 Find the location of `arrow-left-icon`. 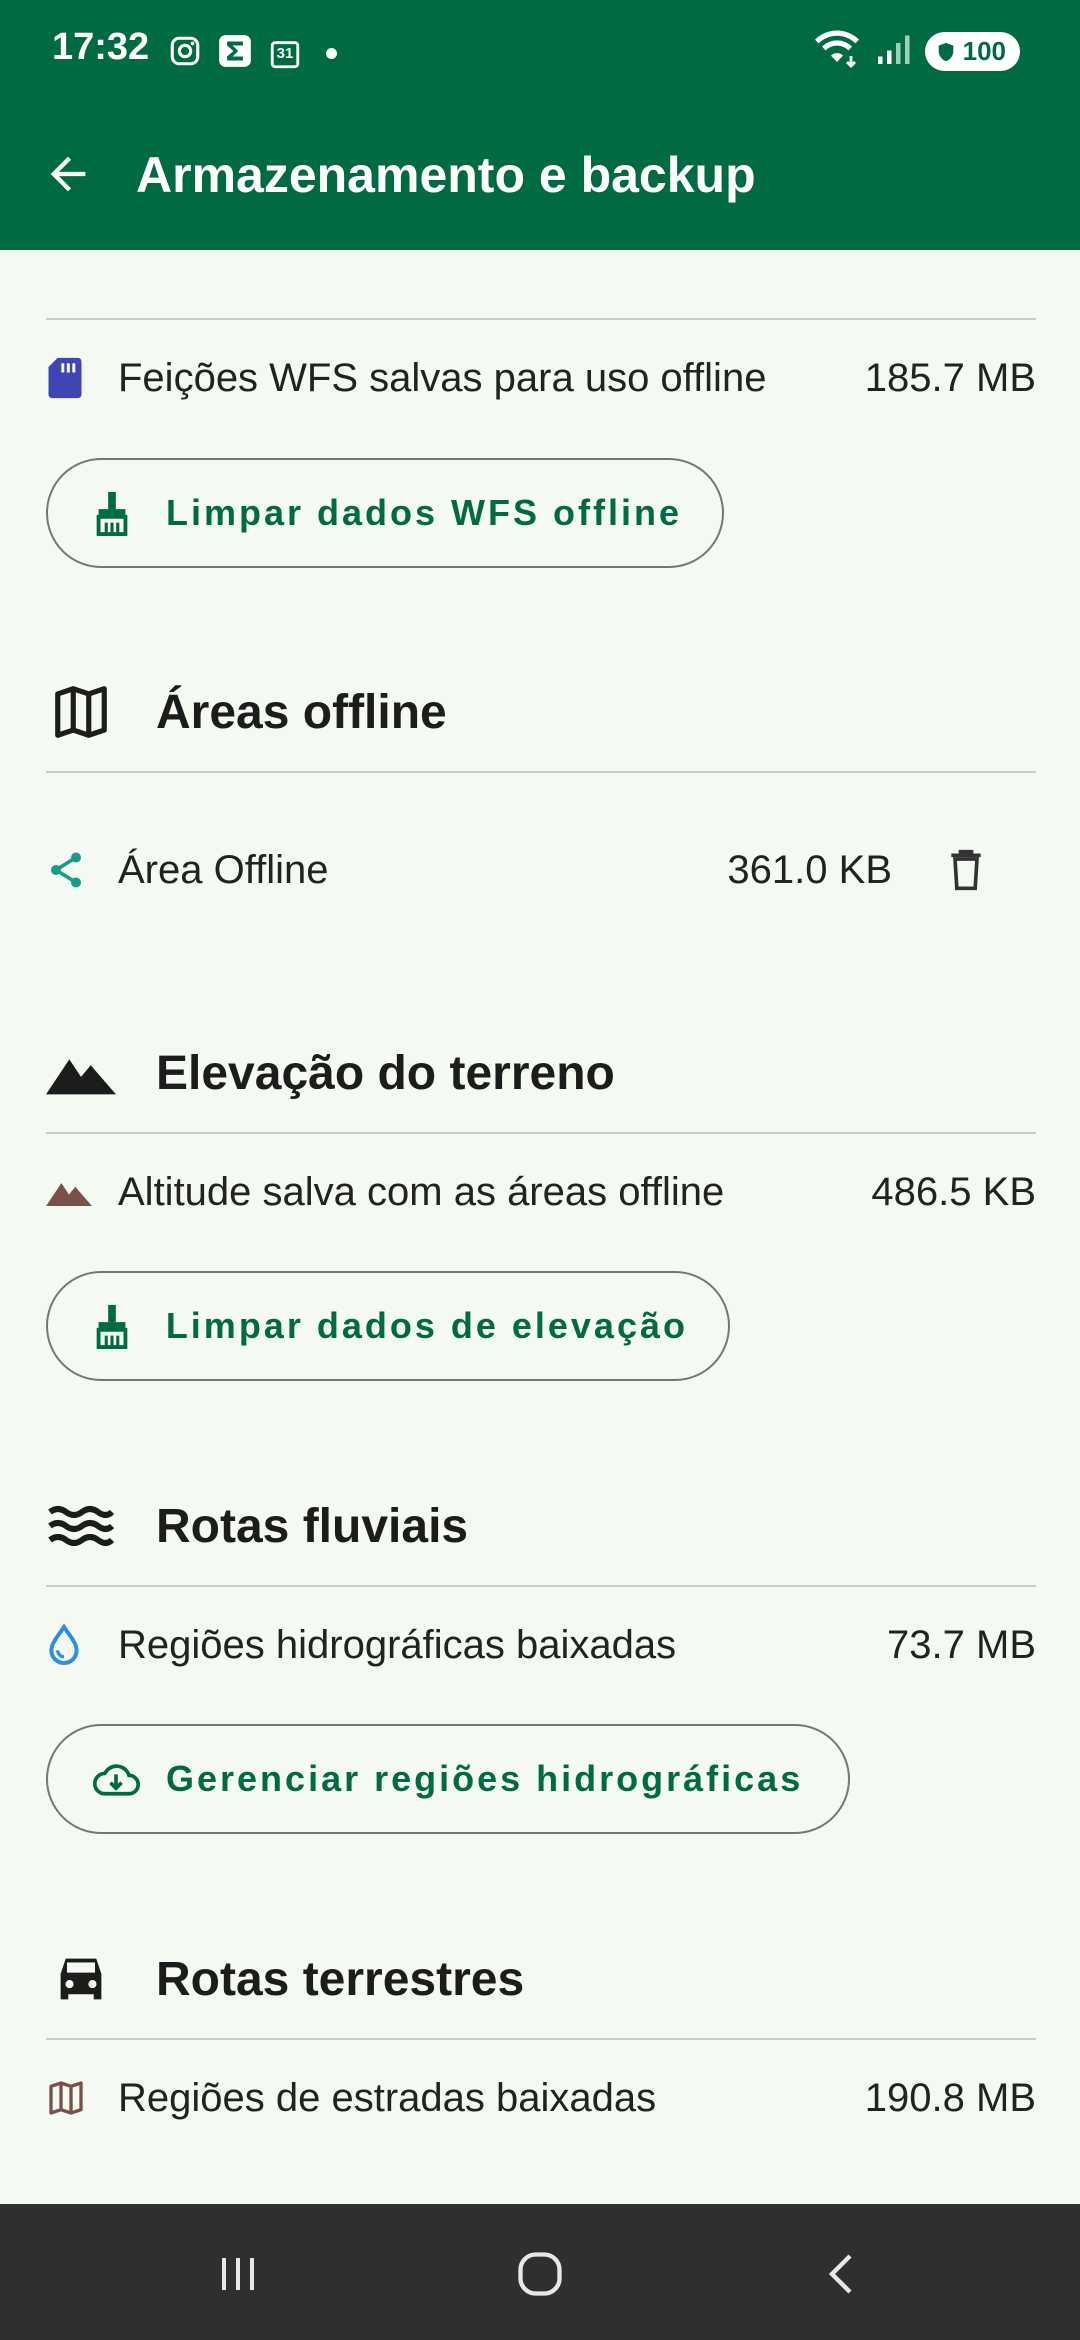

arrow-left-icon is located at coordinates (68, 174).